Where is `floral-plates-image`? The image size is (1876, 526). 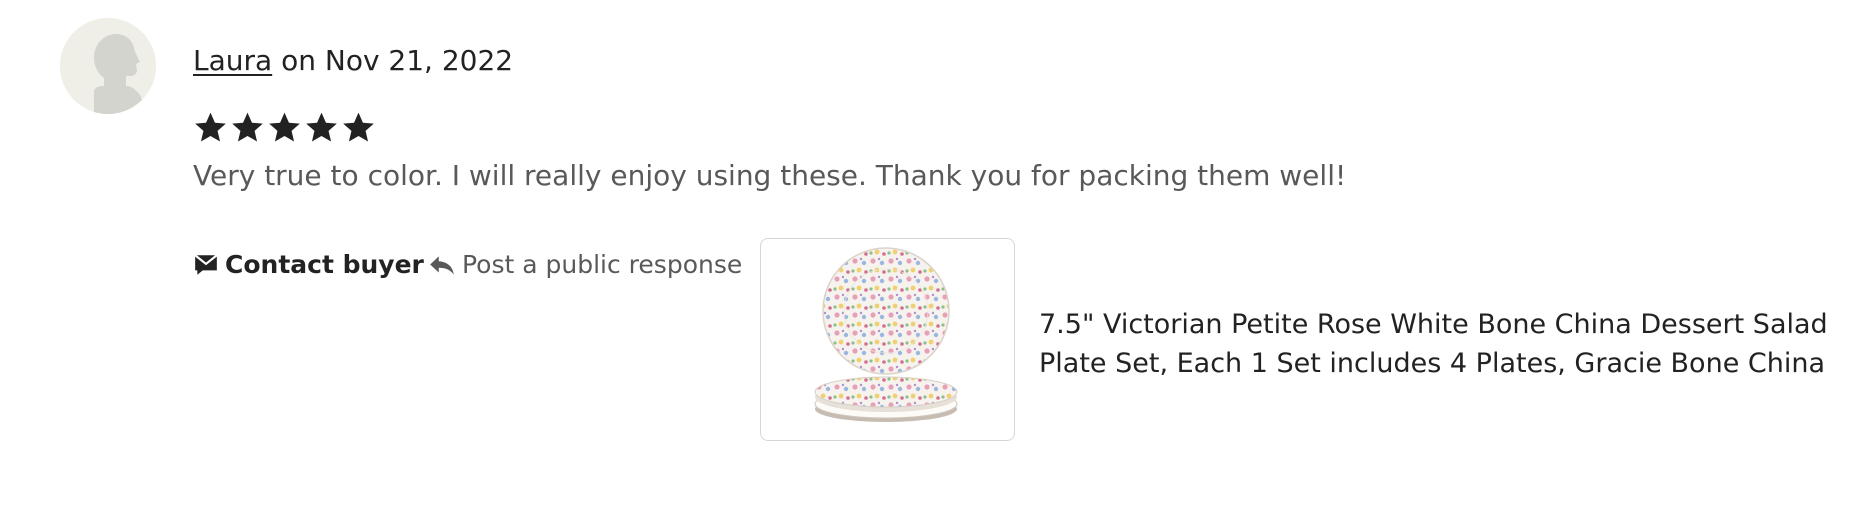
floral-plates-image is located at coordinates (886, 334).